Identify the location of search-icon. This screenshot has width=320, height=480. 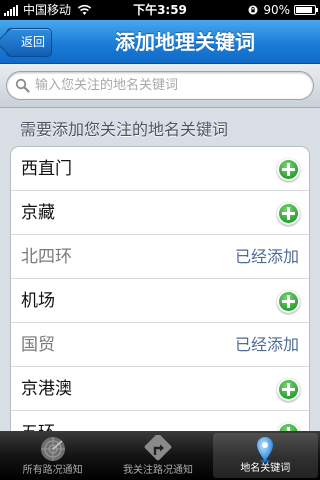
(22, 85).